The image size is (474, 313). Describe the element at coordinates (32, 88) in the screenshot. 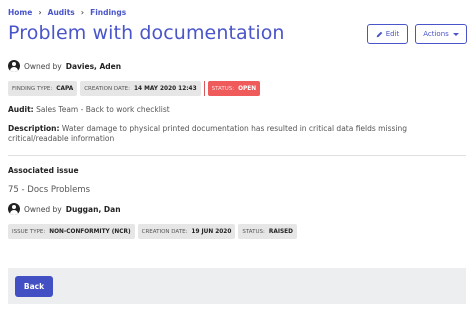

I see `tag-label: FINDING TYPE:` at that location.